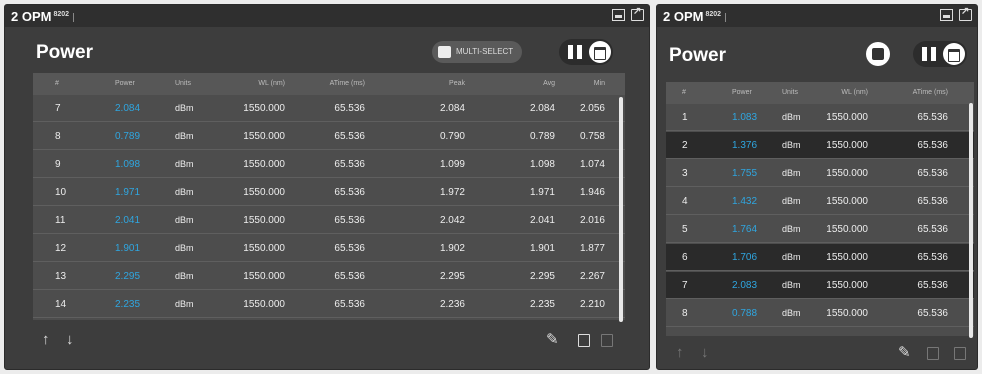  Describe the element at coordinates (329, 164) in the screenshot. I see `table-row: 9 1.098 dBm 1550.000 65.536 1.099 1.098 1.074` at that location.